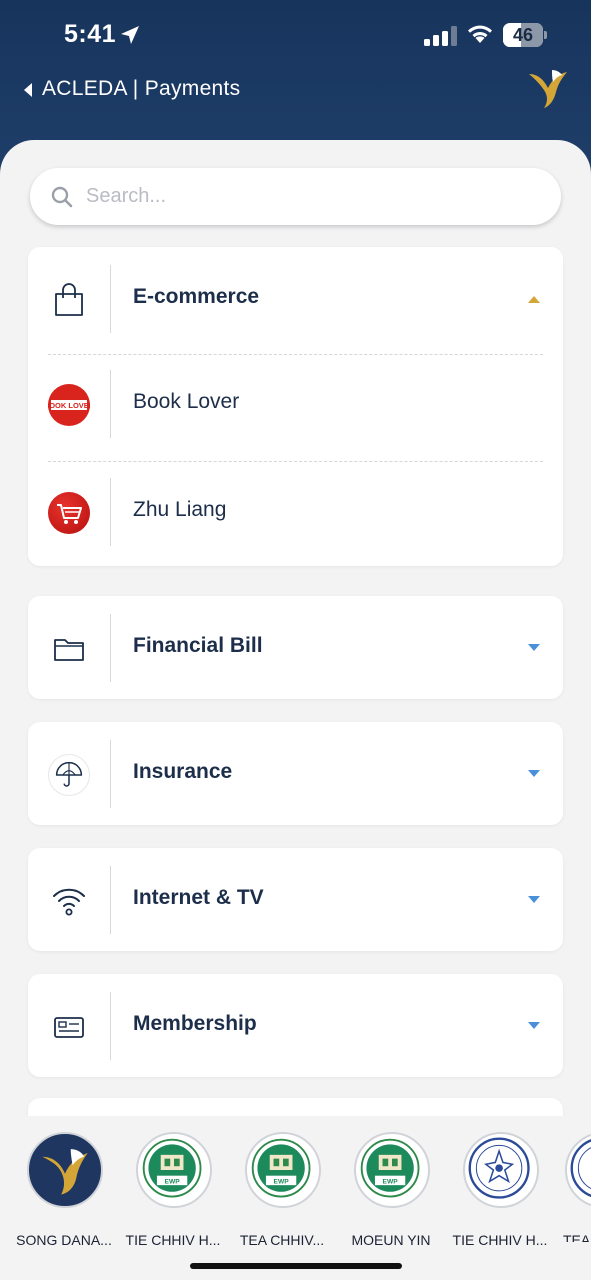 This screenshot has height=1280, width=591. I want to click on status-time: 5:41, so click(90, 34).